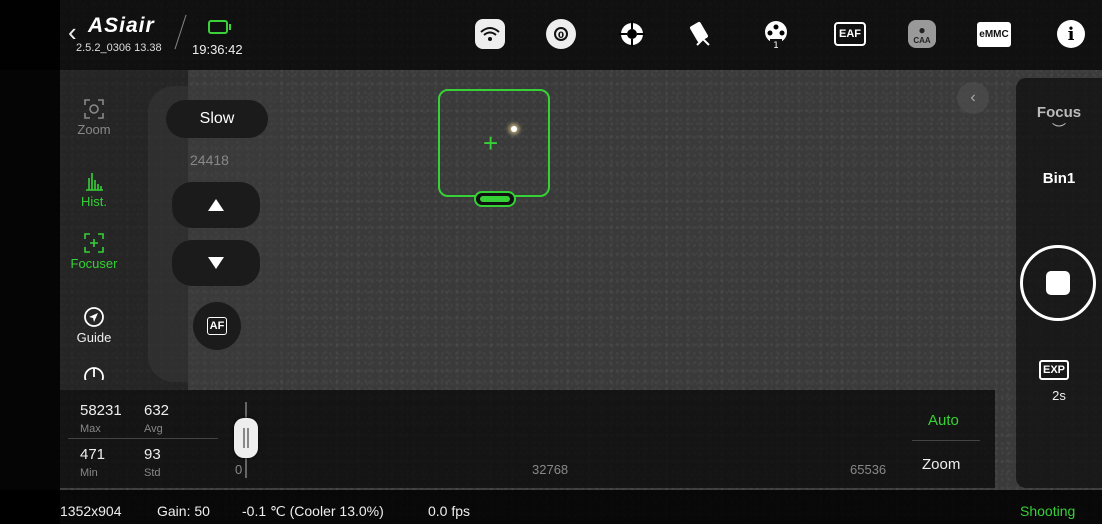 Image resolution: width=1102 pixels, height=524 pixels. I want to click on battery-icon, so click(219, 27).